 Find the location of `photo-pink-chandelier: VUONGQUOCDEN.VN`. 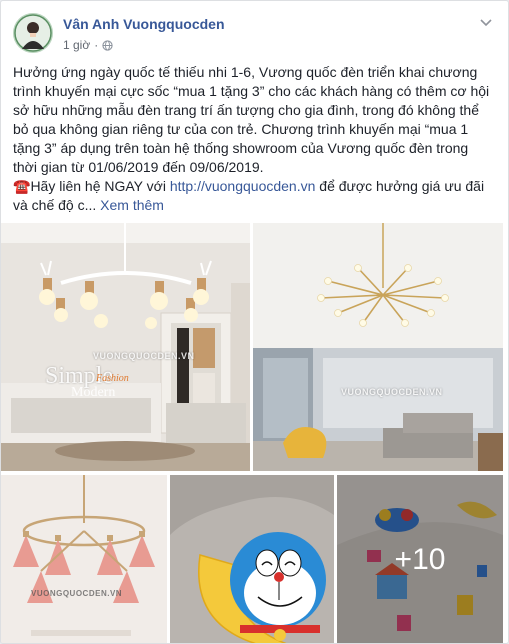

photo-pink-chandelier: VUONGQUOCDEN.VN is located at coordinates (84, 559).